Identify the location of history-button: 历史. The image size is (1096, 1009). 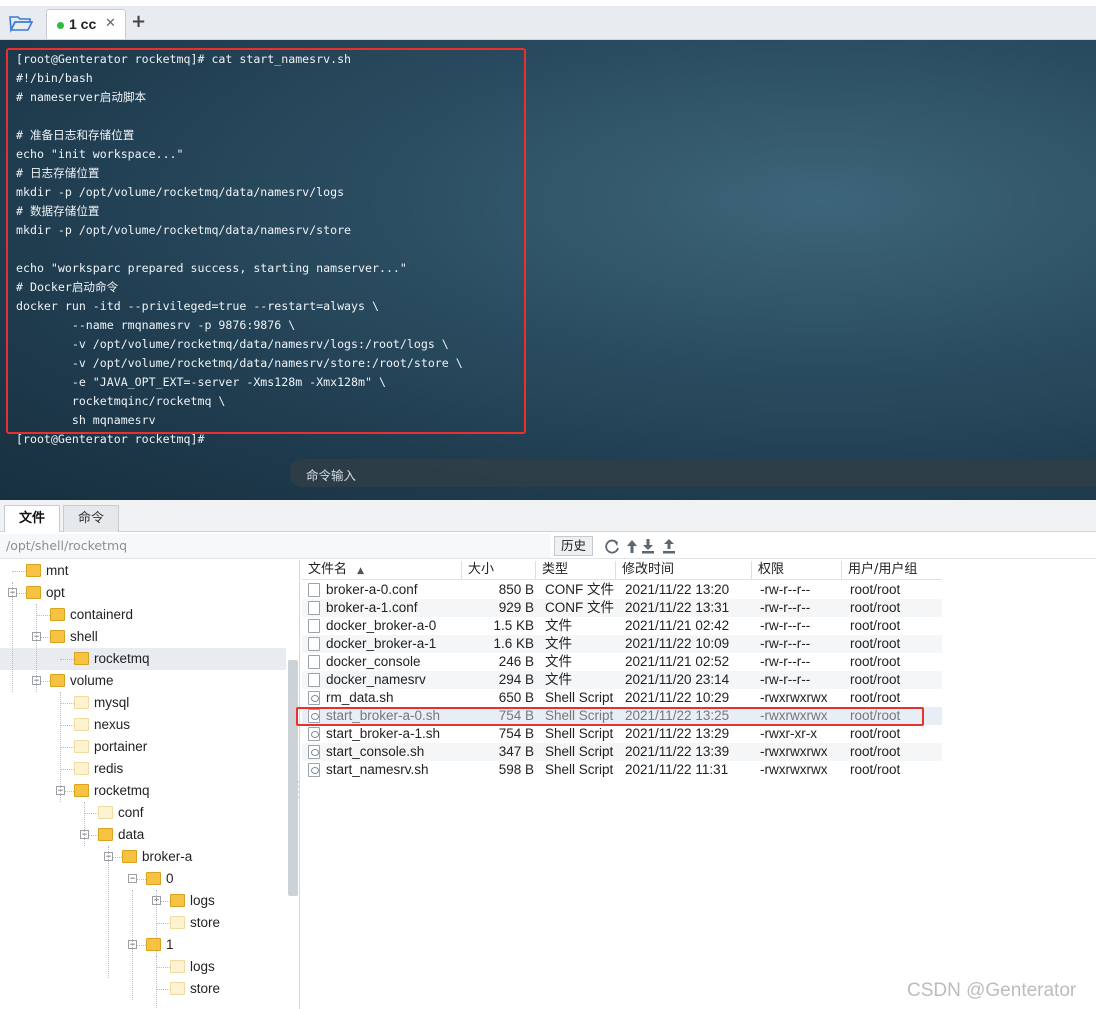
(574, 546).